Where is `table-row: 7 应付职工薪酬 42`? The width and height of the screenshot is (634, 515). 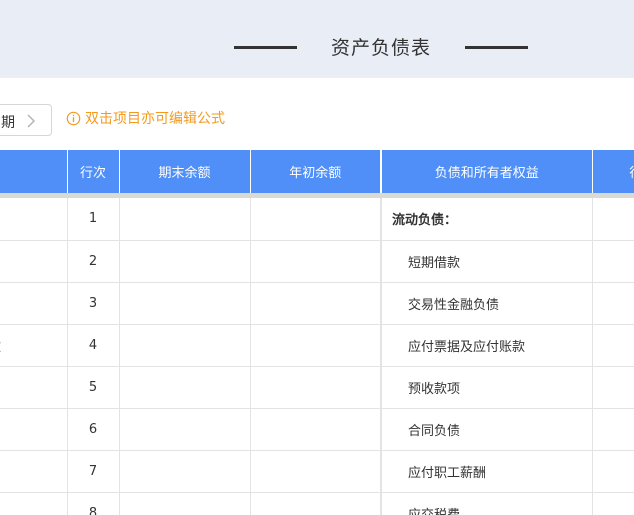
table-row: 7 应付职工薪酬 42 is located at coordinates (317, 471).